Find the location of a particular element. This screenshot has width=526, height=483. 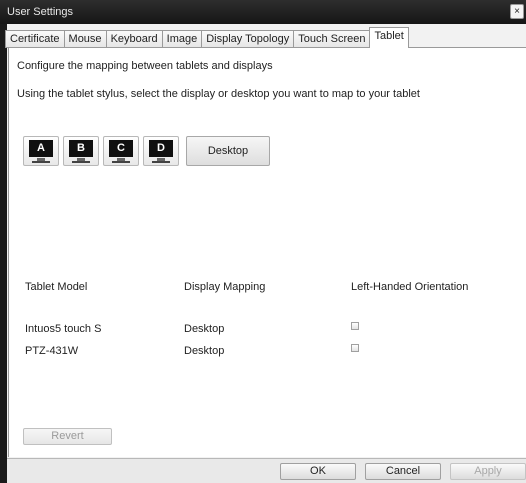

window-left-edge is located at coordinates (3, 253).